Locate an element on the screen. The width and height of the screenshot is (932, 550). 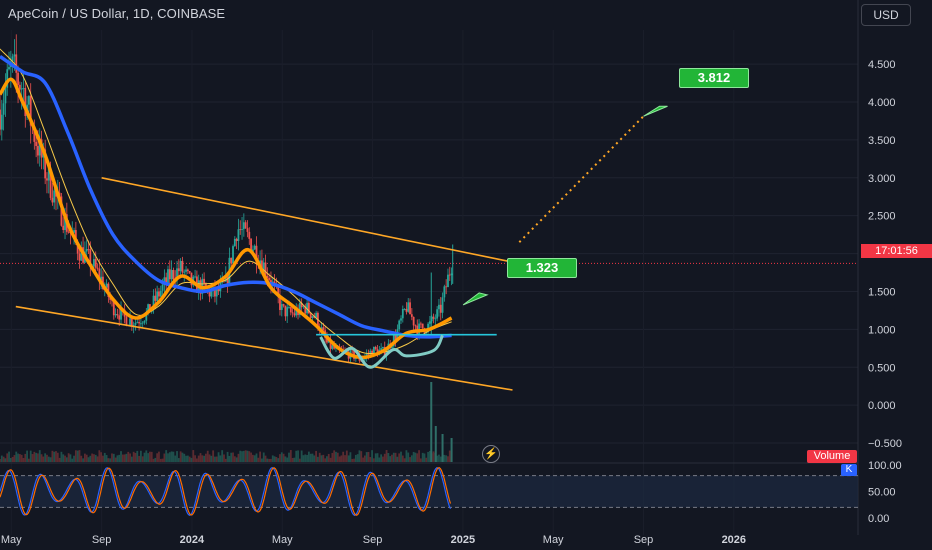
y-tick-label: 0.500 is located at coordinates (882, 368).